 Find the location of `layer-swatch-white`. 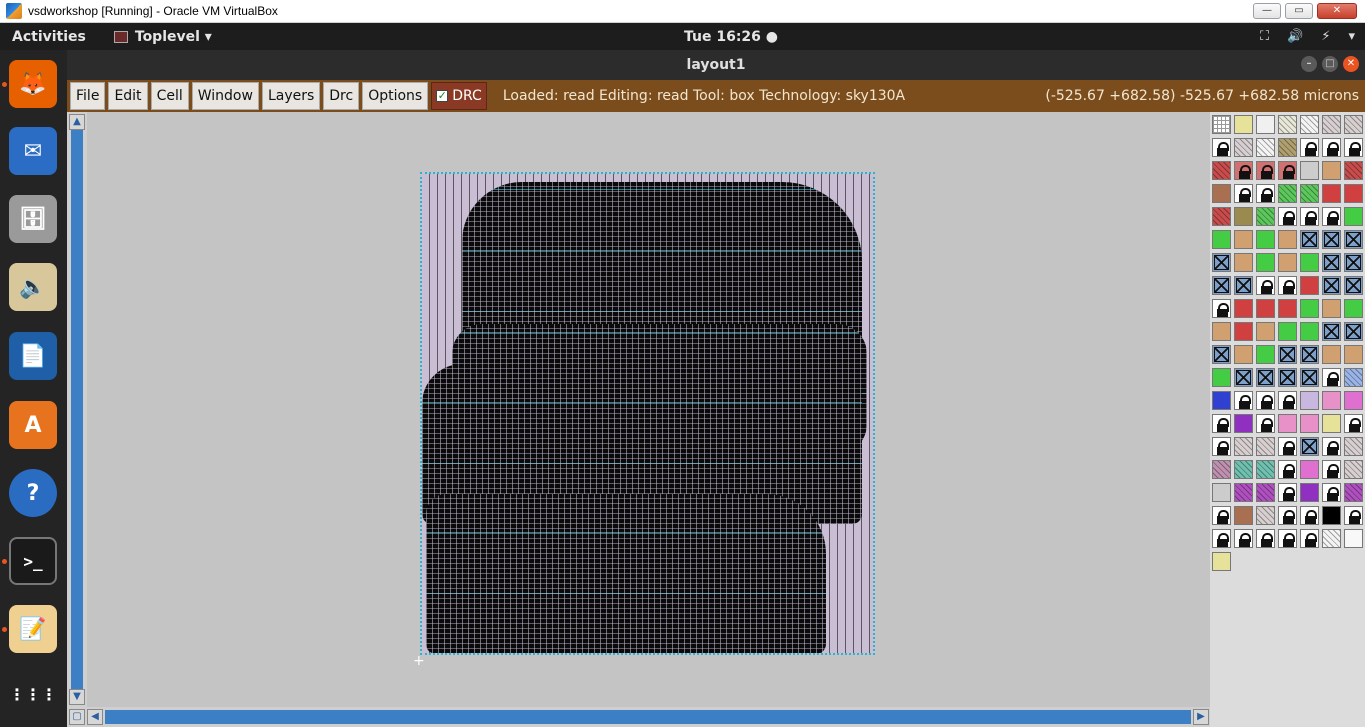

layer-swatch-white is located at coordinates (1353, 538).